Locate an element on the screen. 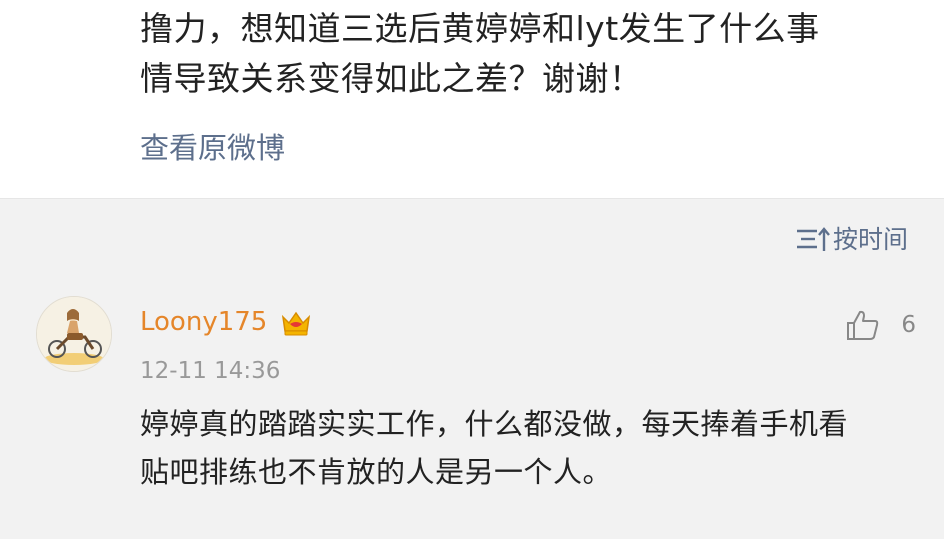  like-button: 6 is located at coordinates (880, 325).